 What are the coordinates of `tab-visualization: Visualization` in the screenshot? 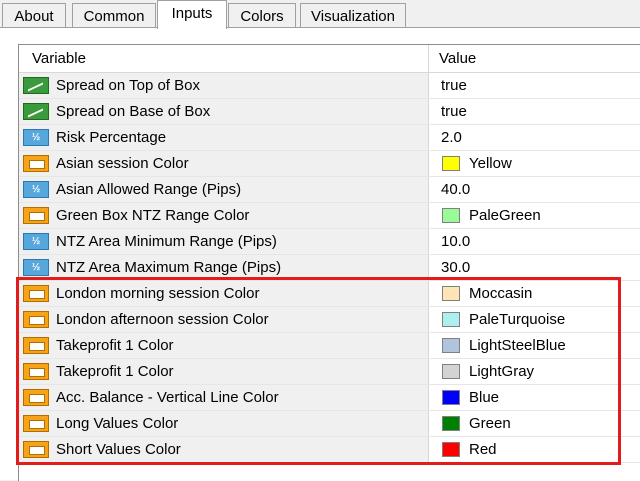 It's located at (353, 15).